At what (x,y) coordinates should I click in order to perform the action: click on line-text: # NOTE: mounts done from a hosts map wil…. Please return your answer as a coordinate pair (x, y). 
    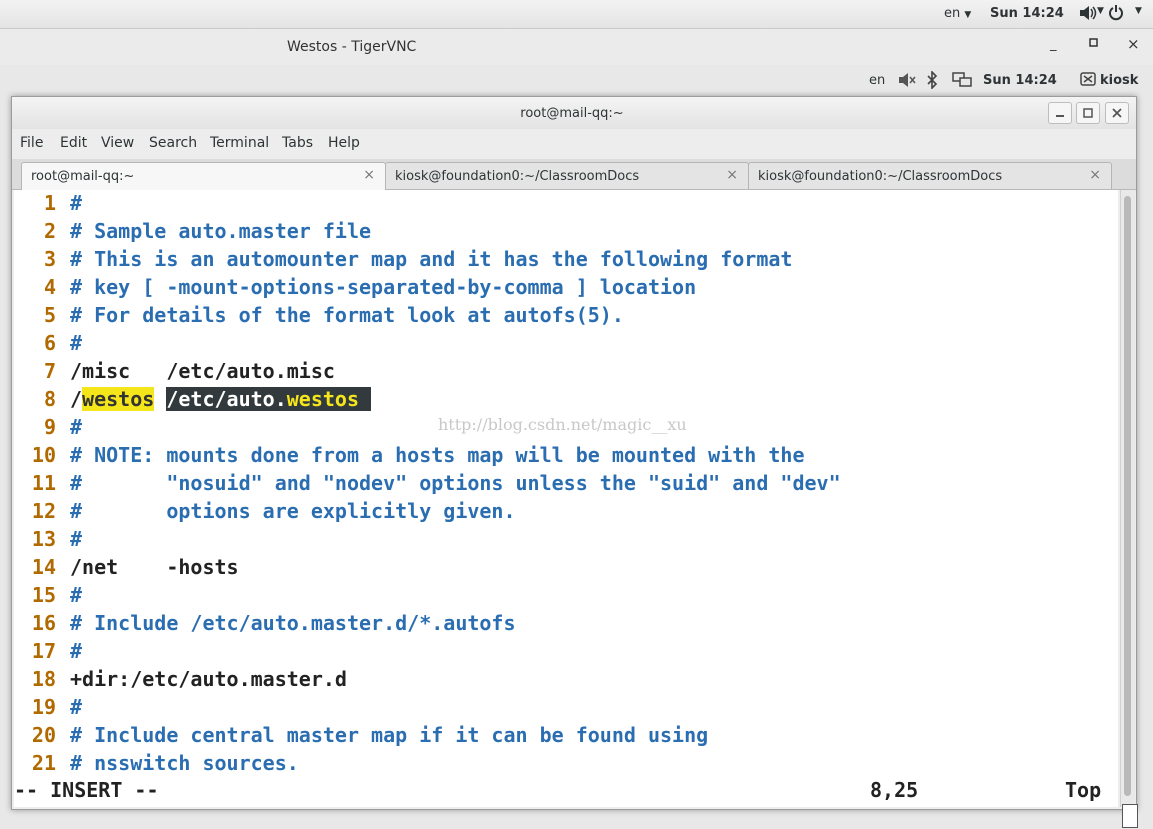
    Looking at the image, I should click on (437, 455).